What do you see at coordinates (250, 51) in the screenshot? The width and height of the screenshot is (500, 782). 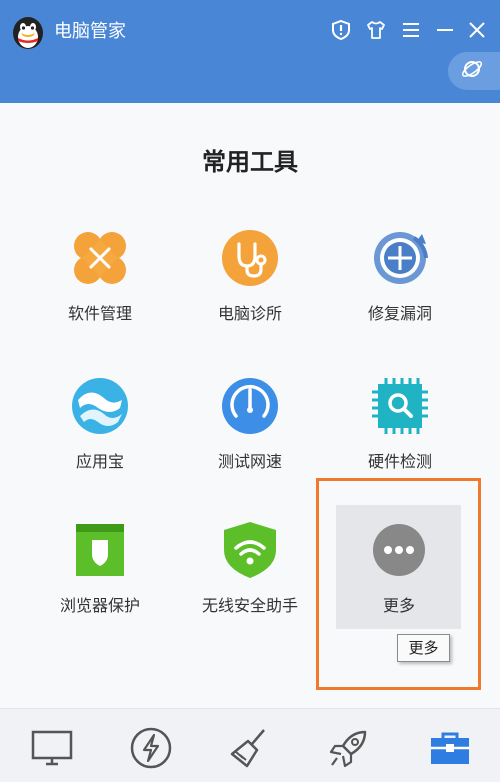 I see `title-bar: 电脑管家` at bounding box center [250, 51].